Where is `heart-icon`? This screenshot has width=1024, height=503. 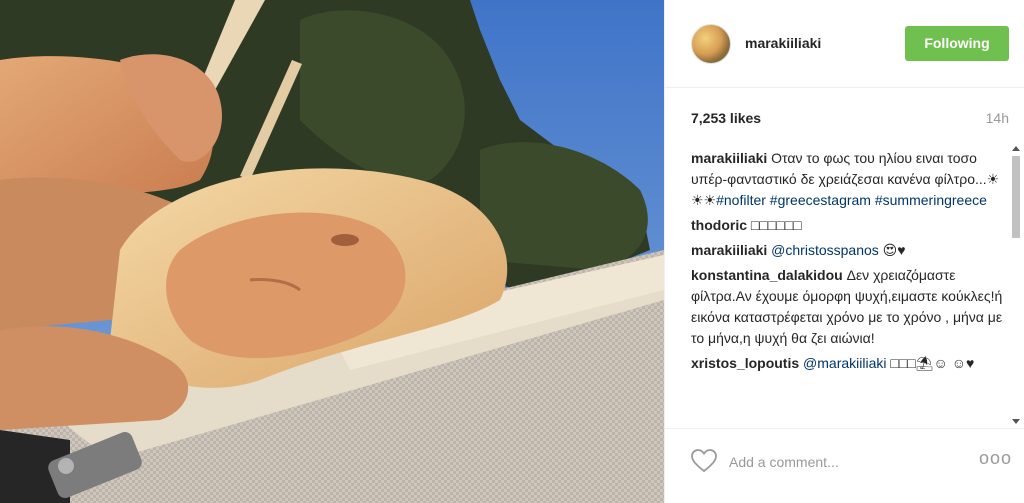
heart-icon is located at coordinates (704, 461).